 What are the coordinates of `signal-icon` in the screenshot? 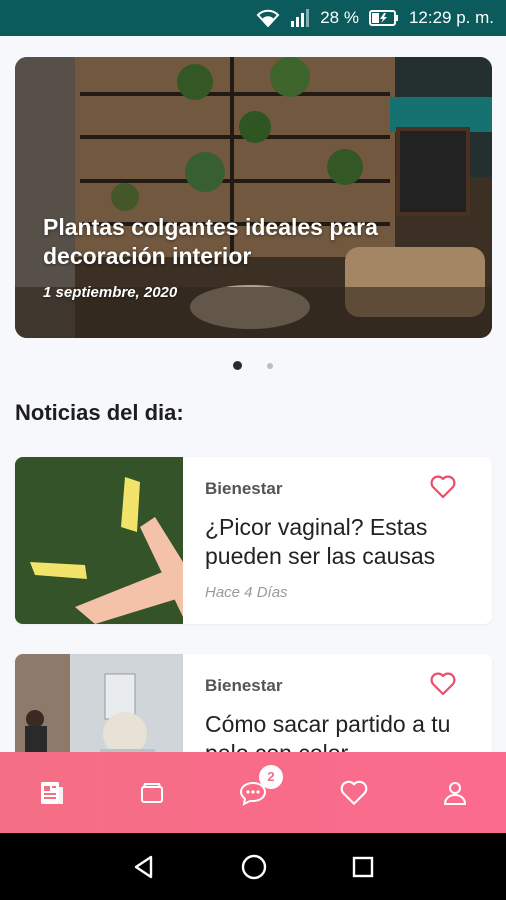 It's located at (300, 18).